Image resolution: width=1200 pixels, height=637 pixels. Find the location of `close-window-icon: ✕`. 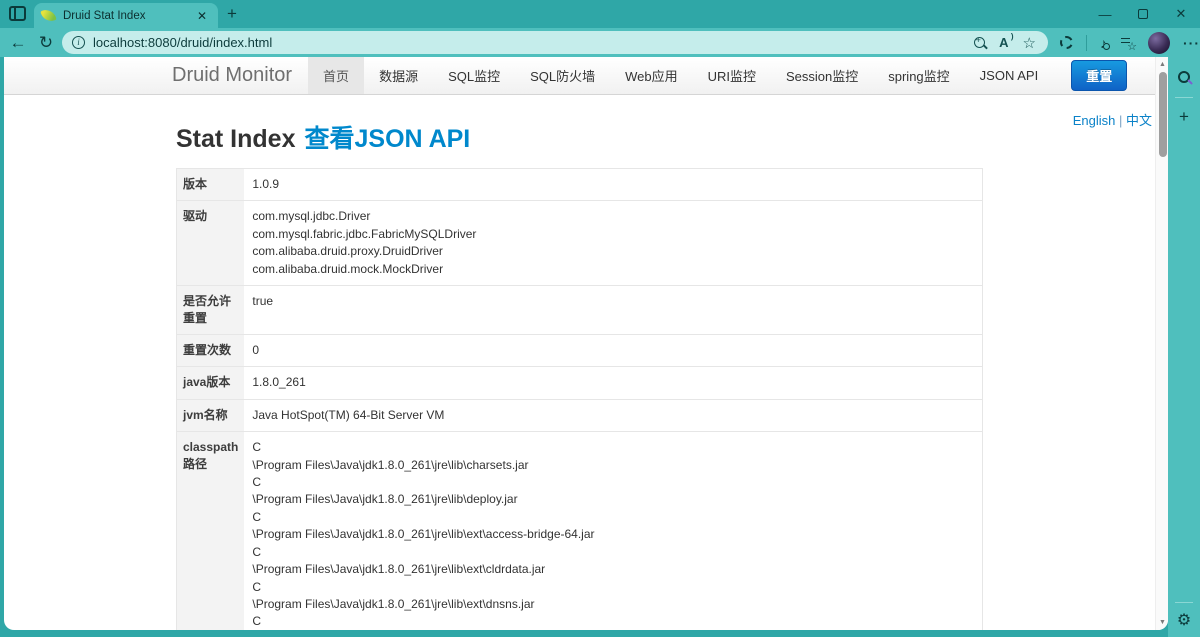

close-window-icon: ✕ is located at coordinates (1181, 14).